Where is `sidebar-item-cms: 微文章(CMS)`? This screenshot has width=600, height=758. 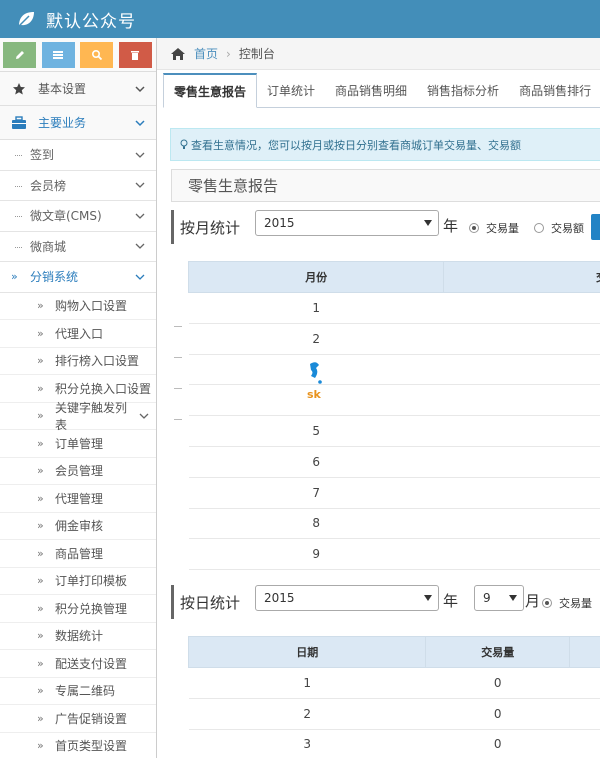 sidebar-item-cms: 微文章(CMS) is located at coordinates (78, 216).